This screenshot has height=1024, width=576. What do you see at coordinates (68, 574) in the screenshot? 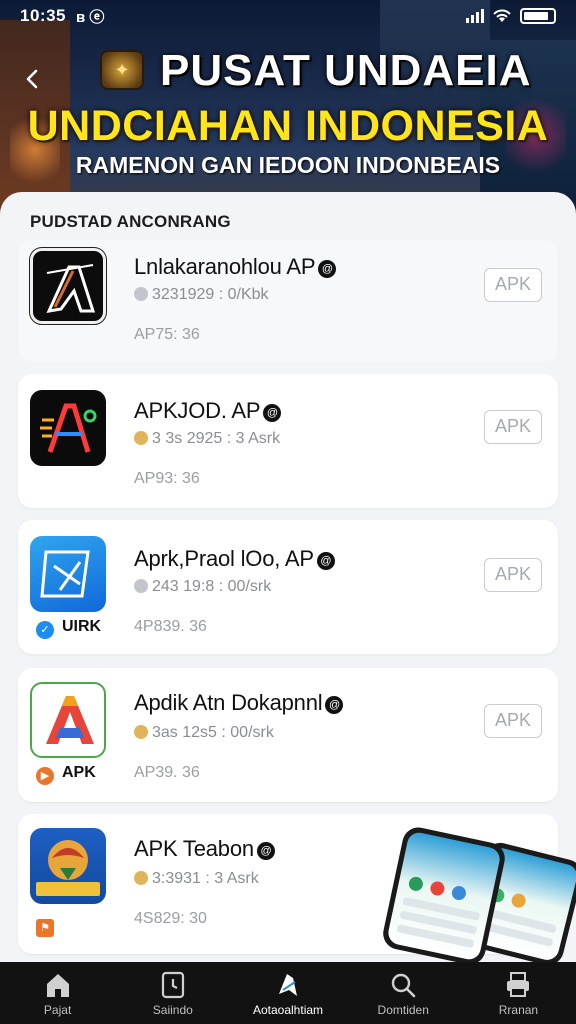
I see `blue-puzzle-icon` at bounding box center [68, 574].